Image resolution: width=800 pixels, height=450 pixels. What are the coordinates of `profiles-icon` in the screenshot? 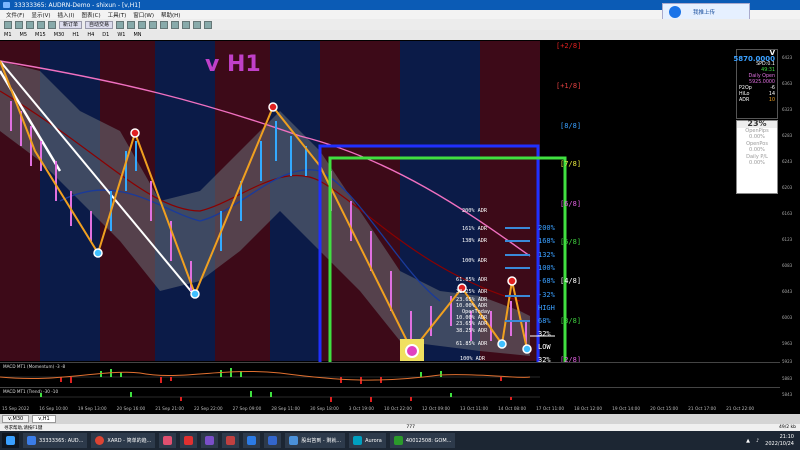 It's located at (19, 24).